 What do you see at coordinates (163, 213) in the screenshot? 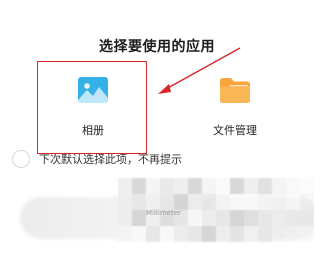
I see `watermark-text: Millimeter` at bounding box center [163, 213].